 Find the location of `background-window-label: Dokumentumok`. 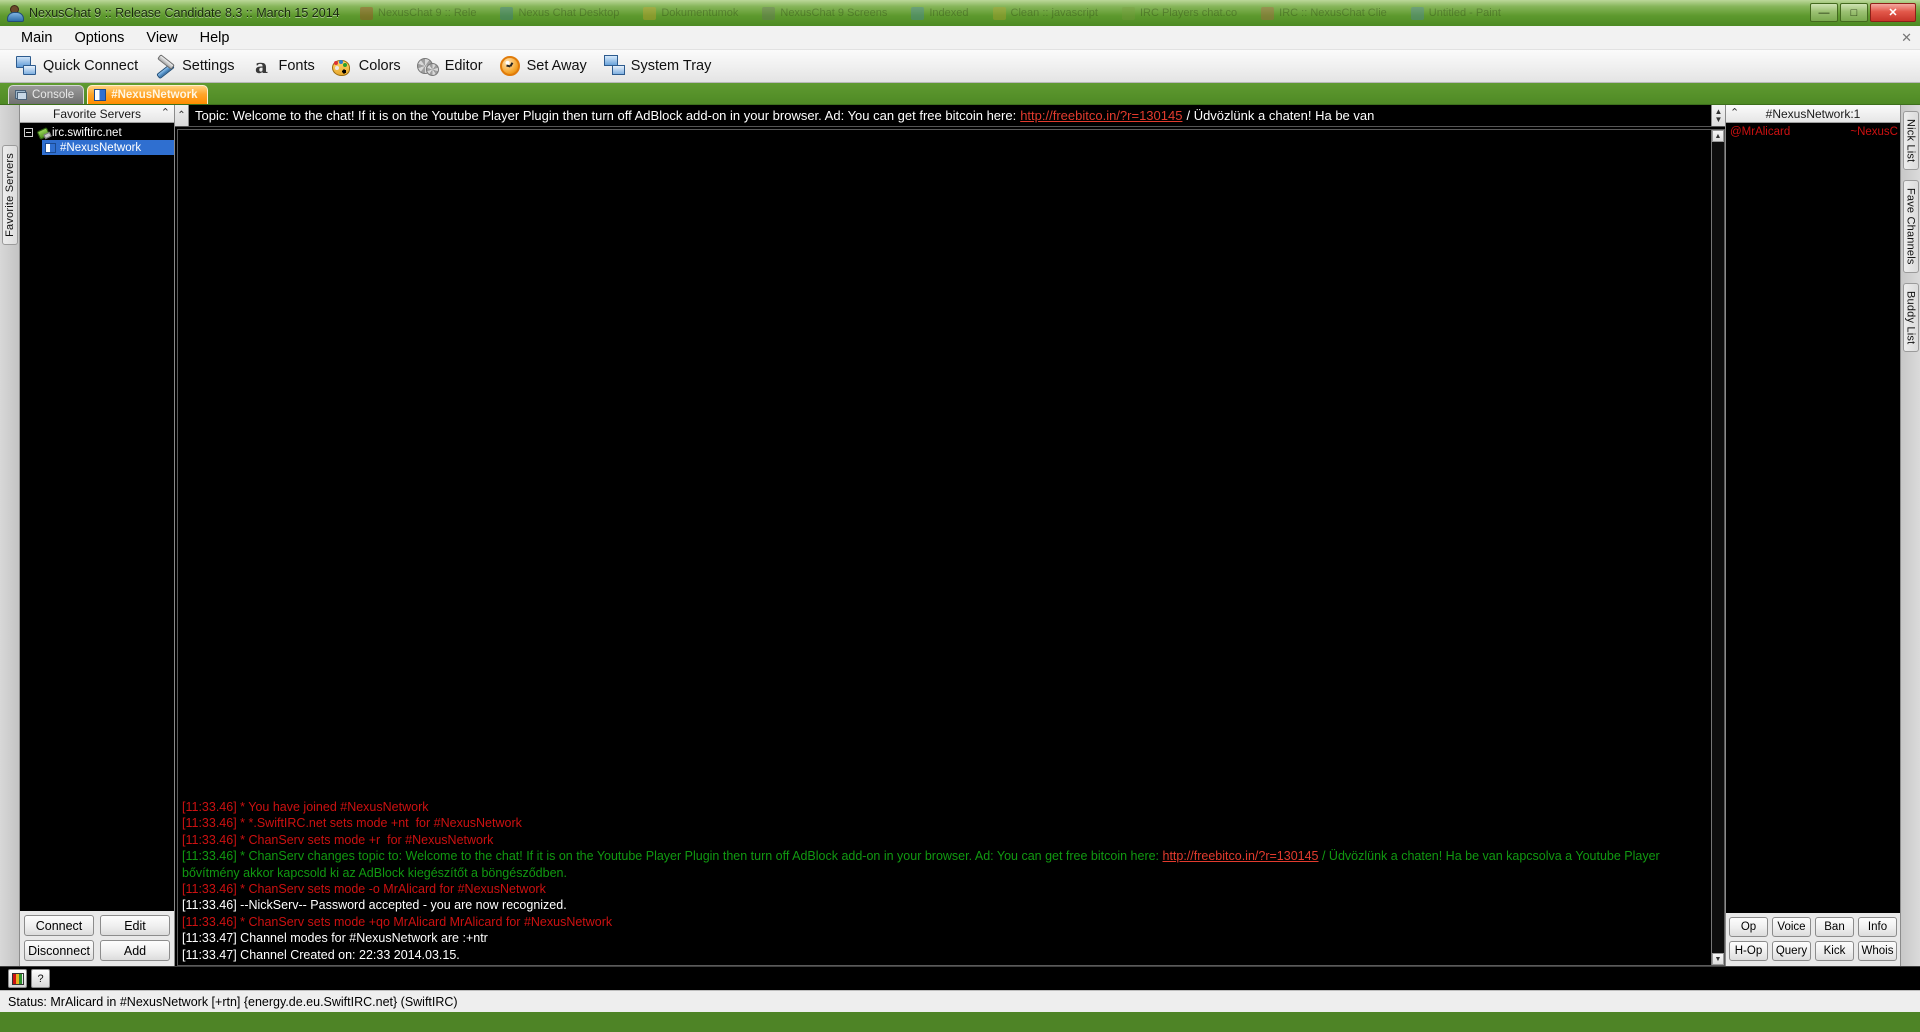

background-window-label: Dokumentumok is located at coordinates (700, 13).